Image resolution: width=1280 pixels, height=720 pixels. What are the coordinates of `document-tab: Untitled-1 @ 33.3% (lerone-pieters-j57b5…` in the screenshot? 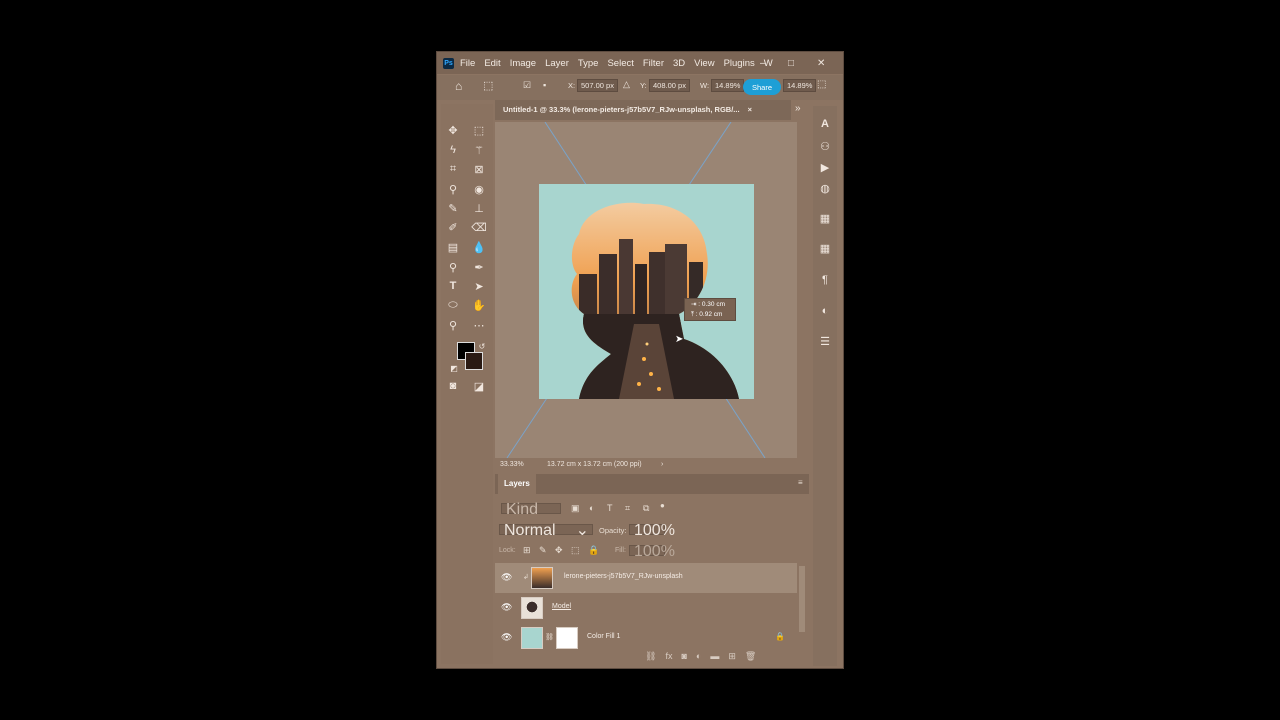 It's located at (643, 110).